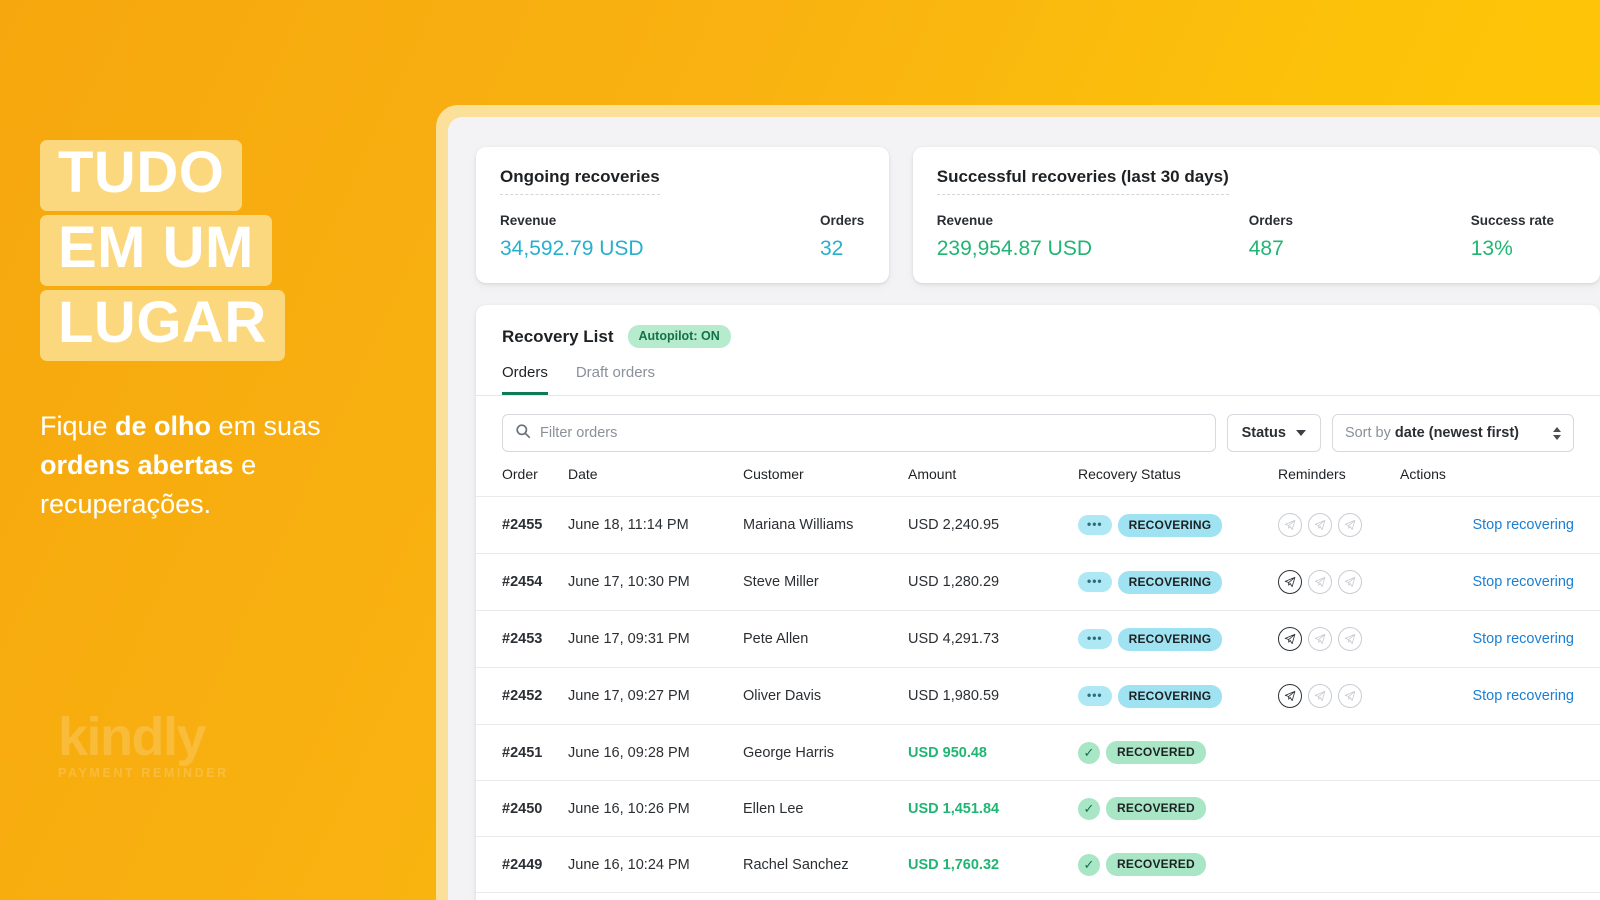  What do you see at coordinates (525, 379) in the screenshot?
I see `tab-orders: Orders` at bounding box center [525, 379].